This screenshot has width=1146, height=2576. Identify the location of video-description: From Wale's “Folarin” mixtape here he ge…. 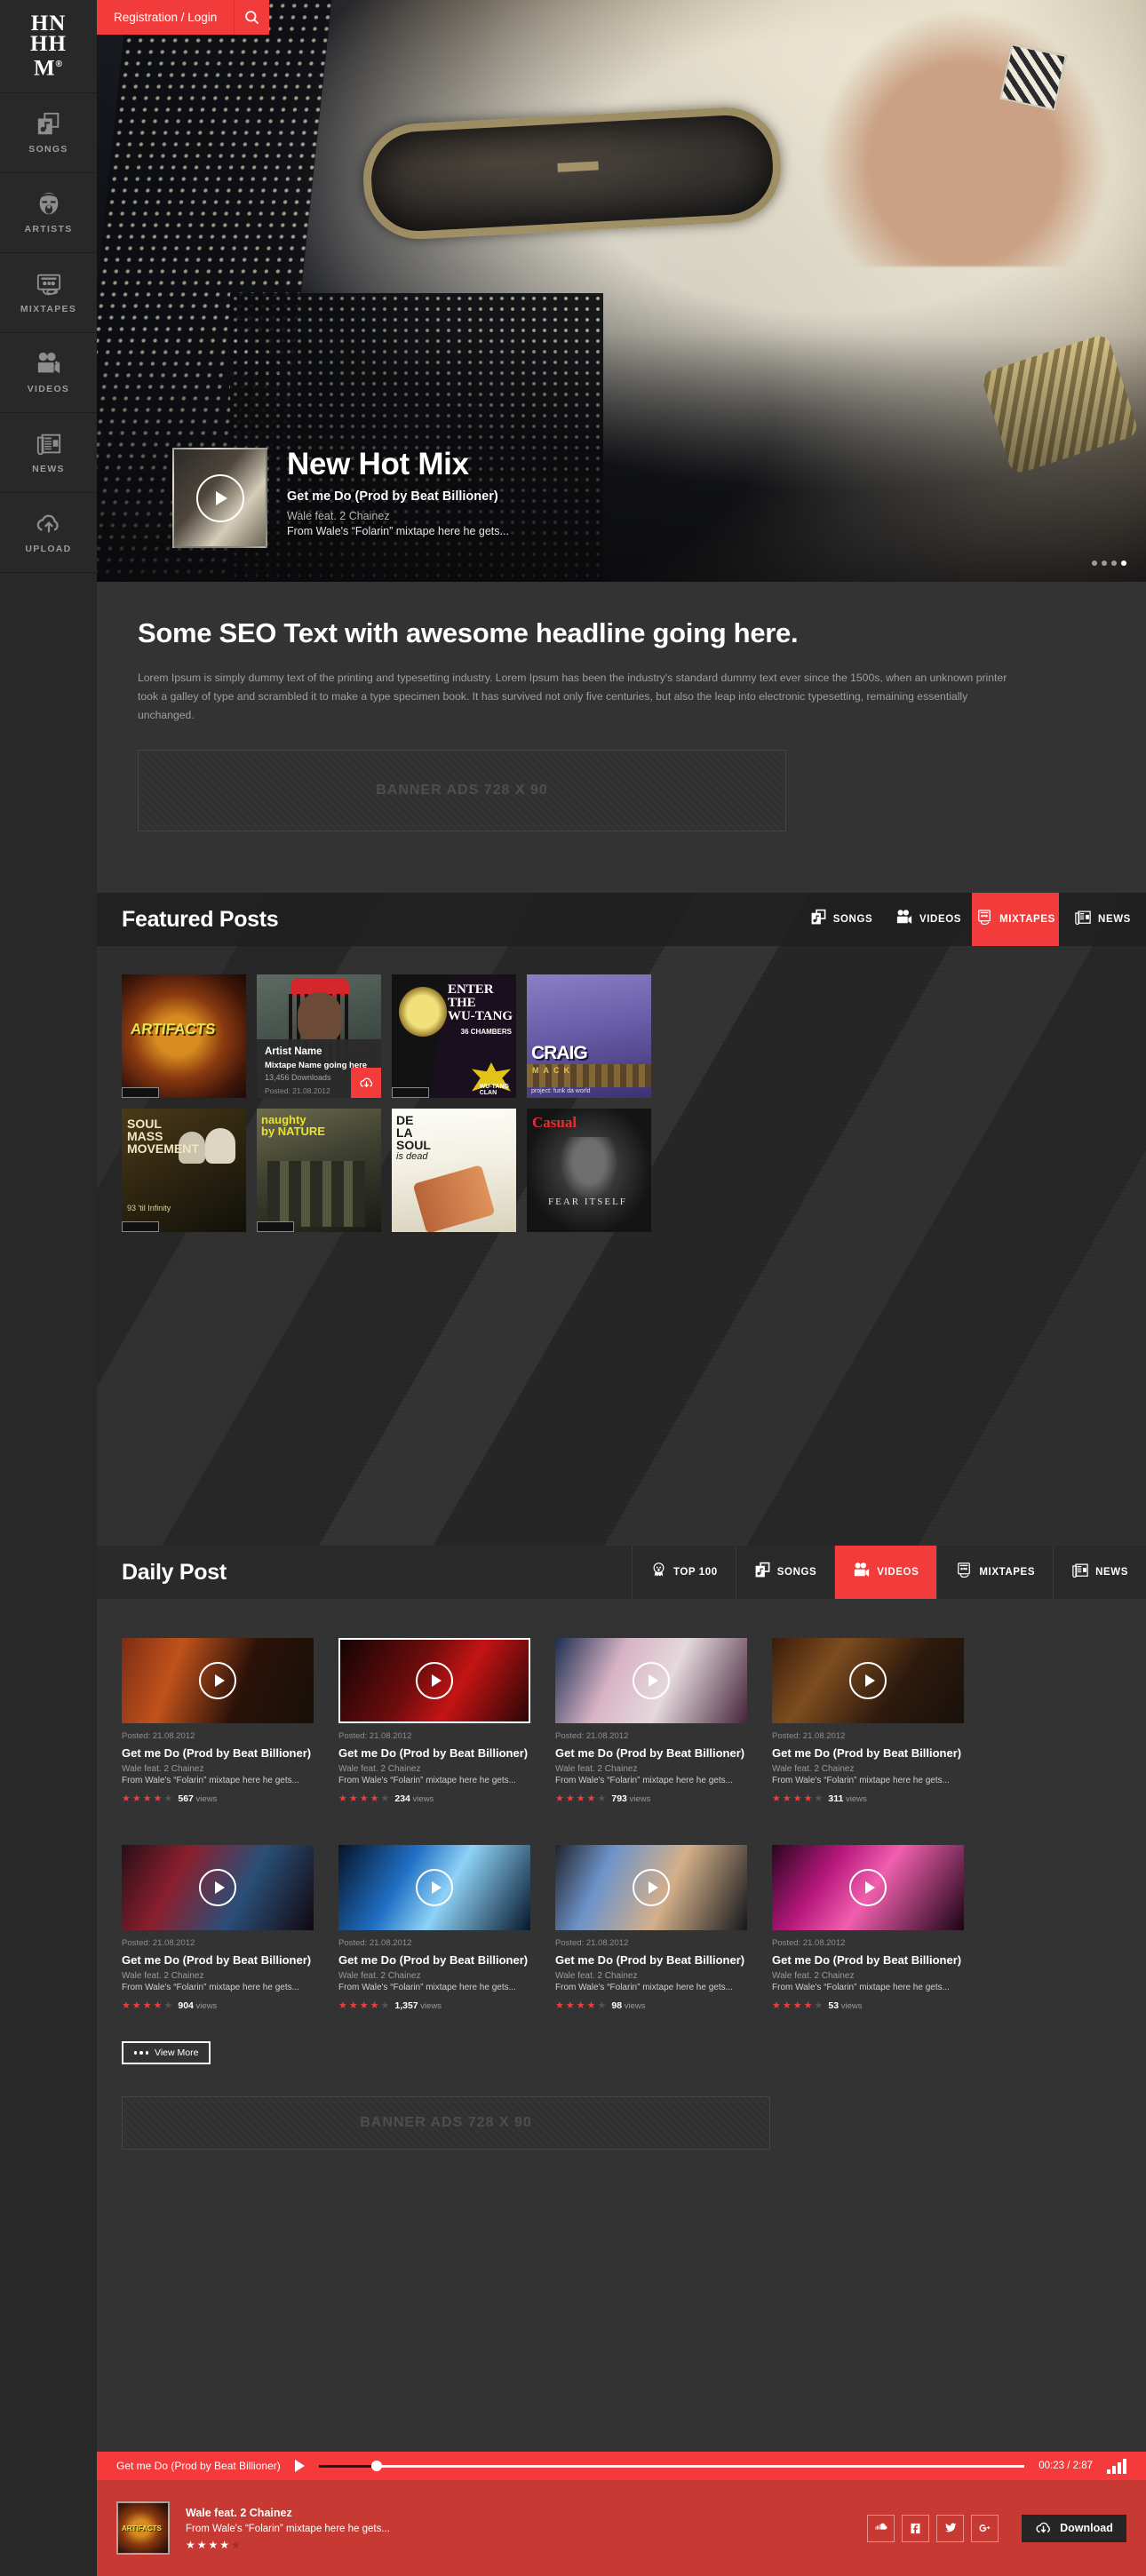
(861, 1987).